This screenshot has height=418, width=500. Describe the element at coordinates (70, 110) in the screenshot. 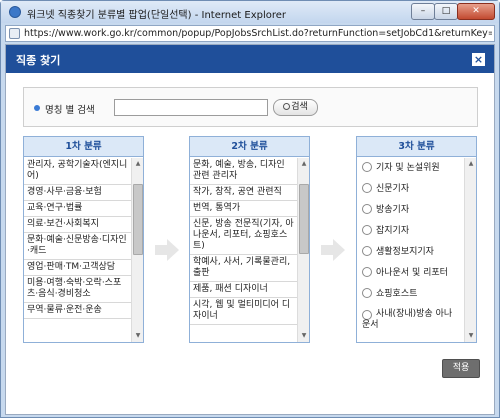

I see `search-label: 명칭 별 검색` at that location.